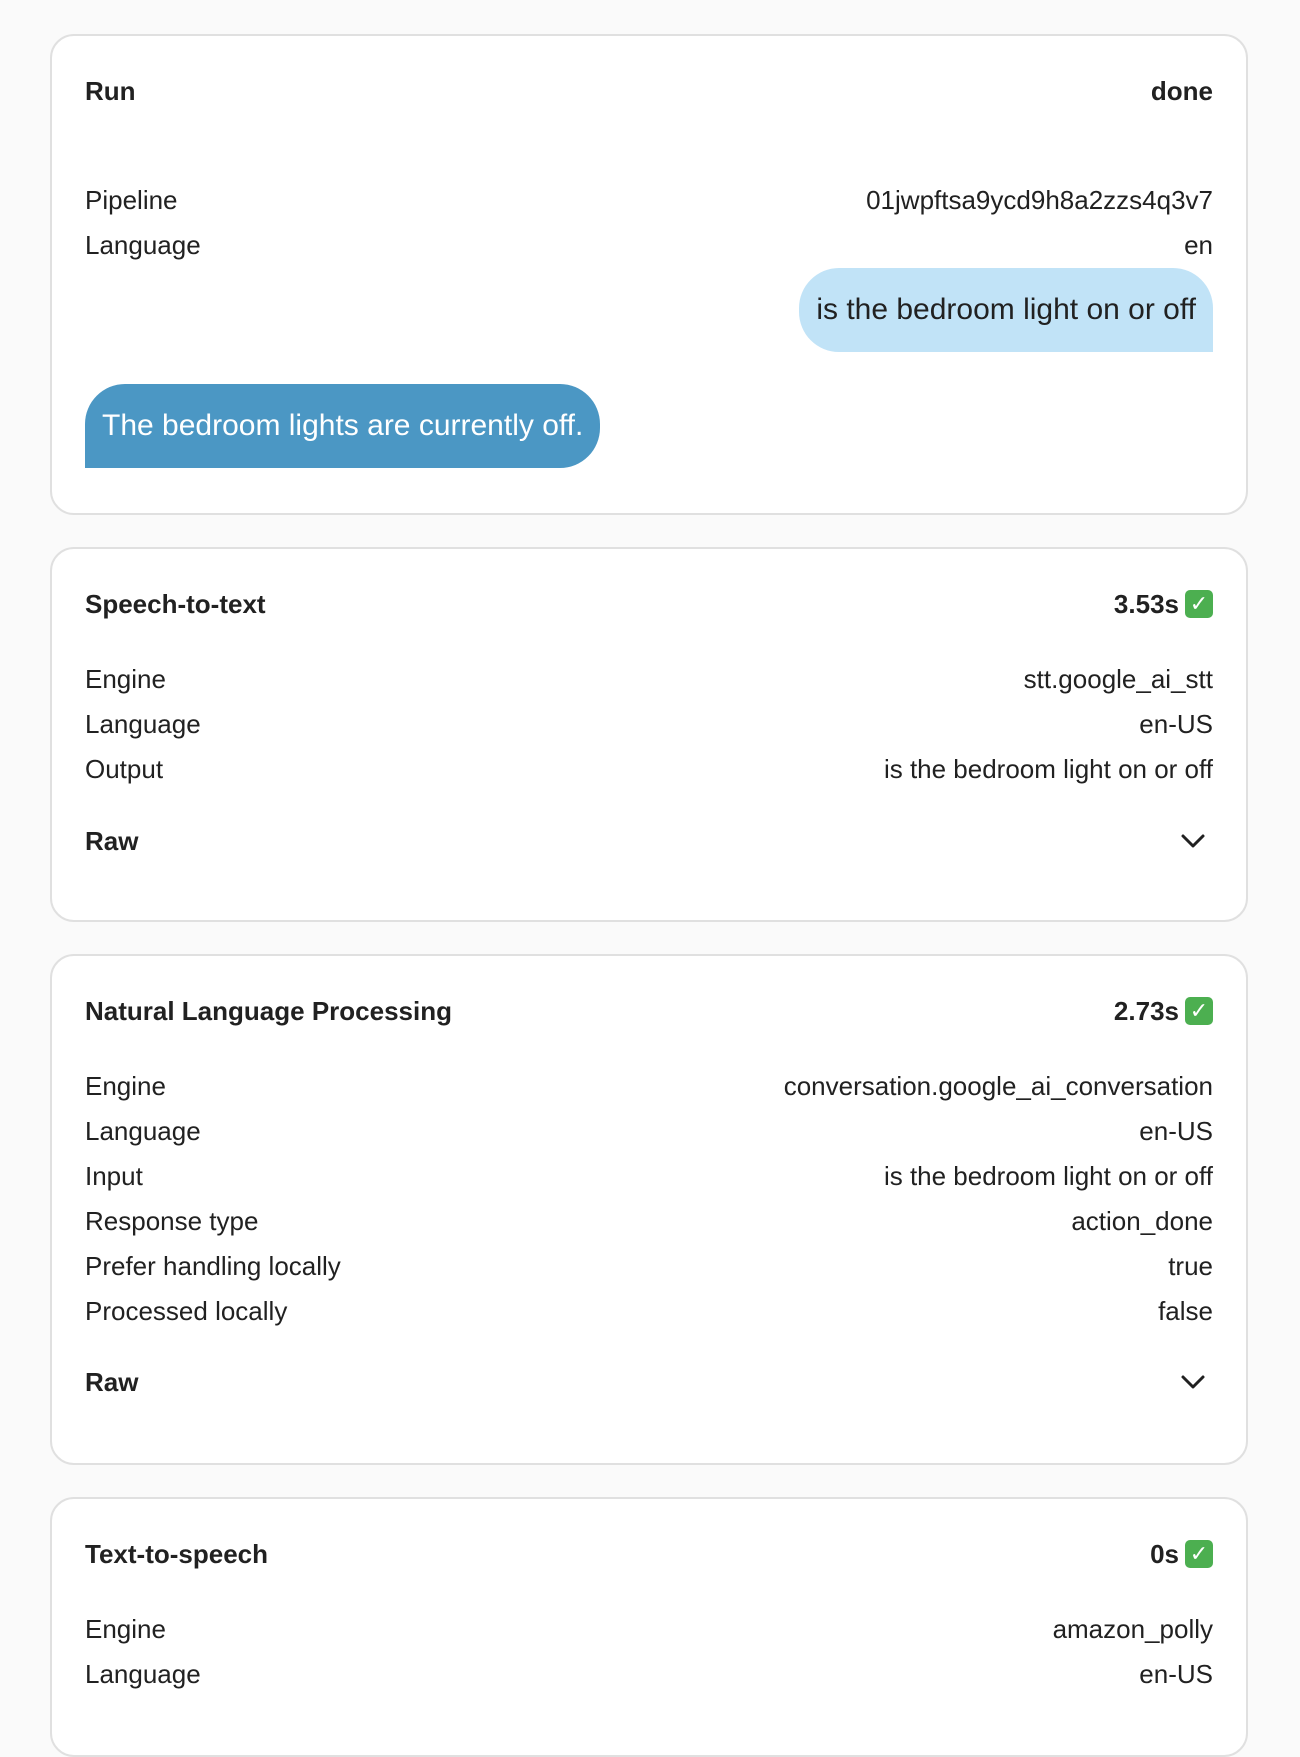  Describe the element at coordinates (649, 1629) in the screenshot. I see `detail-row: Engine amazon_polly` at that location.